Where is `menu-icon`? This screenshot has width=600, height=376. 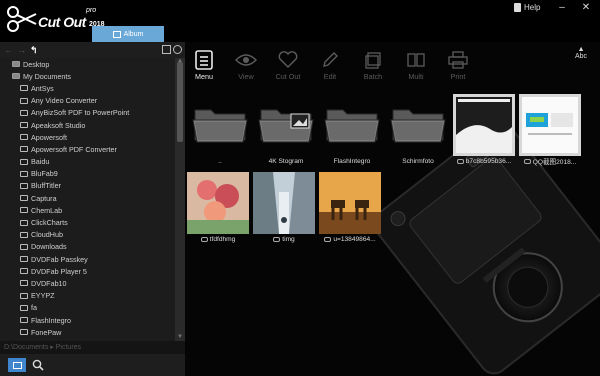 menu-icon is located at coordinates (205, 60).